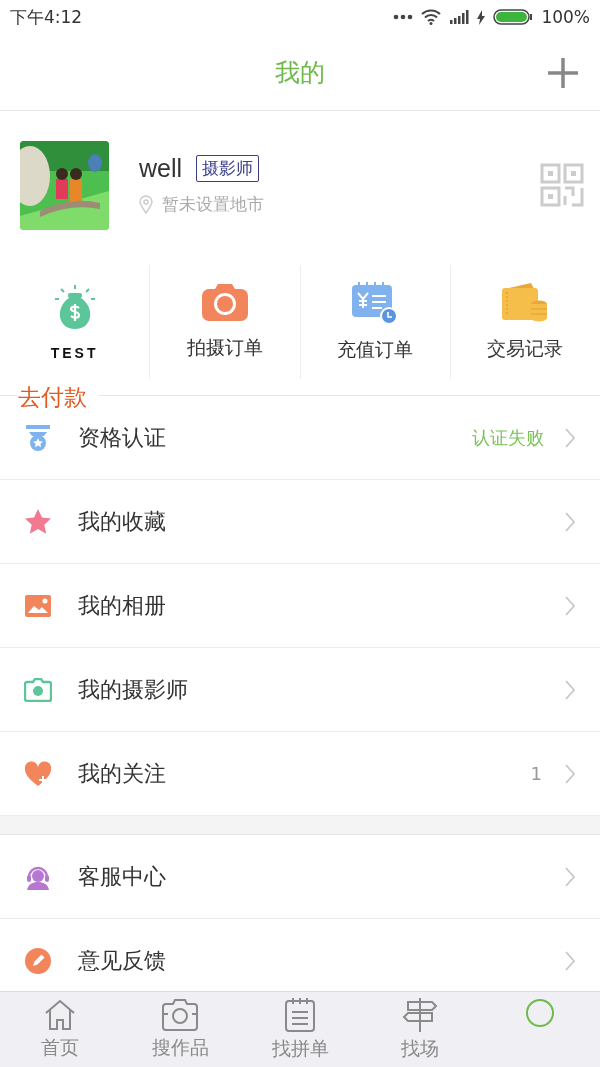  What do you see at coordinates (38, 960) in the screenshot?
I see `pencil-icon` at bounding box center [38, 960].